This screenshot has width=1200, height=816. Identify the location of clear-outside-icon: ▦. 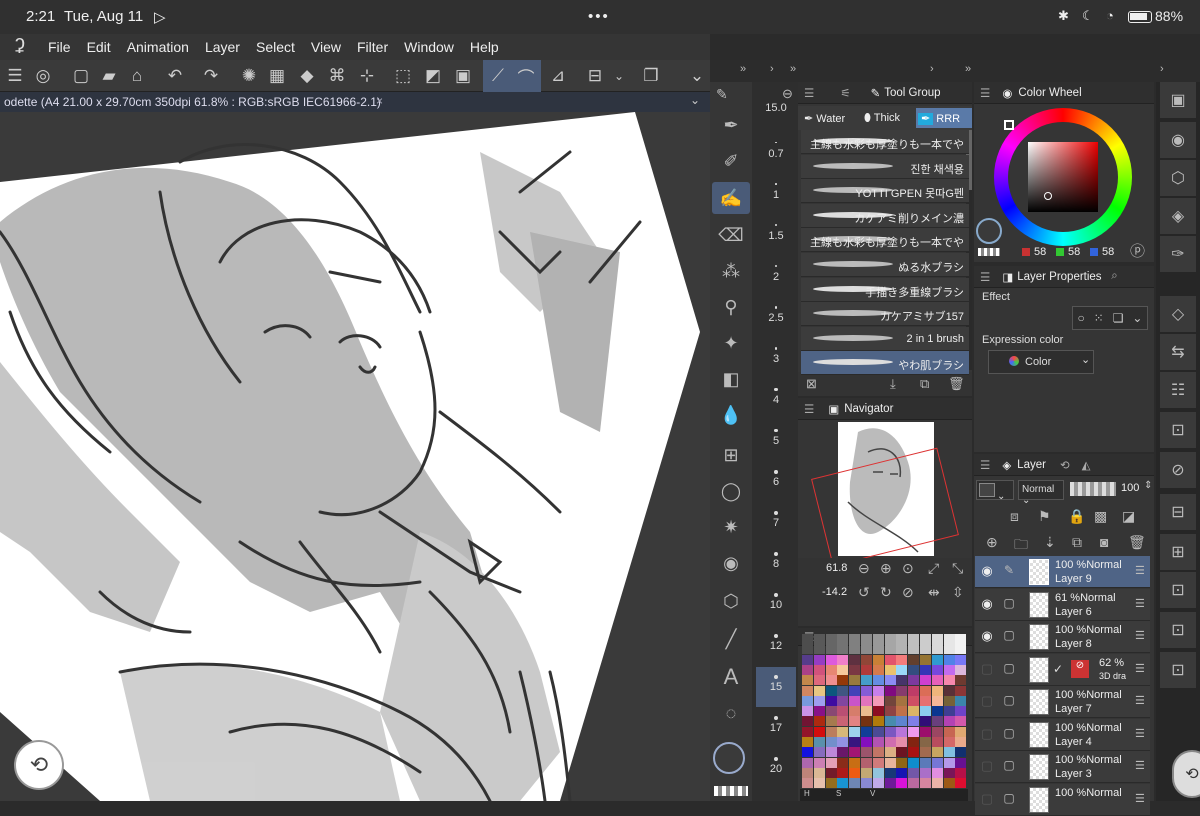
(277, 76).